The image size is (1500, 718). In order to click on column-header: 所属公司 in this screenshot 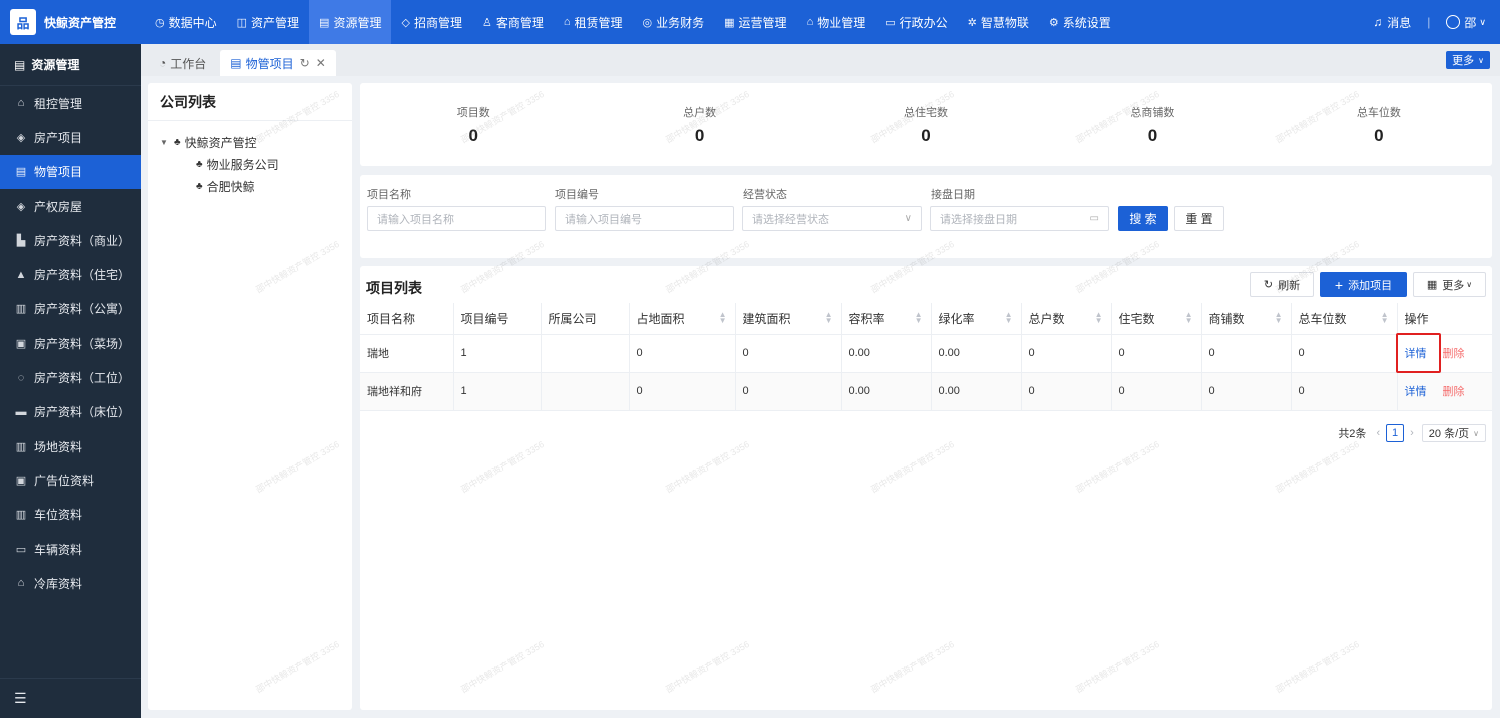, I will do `click(585, 319)`.